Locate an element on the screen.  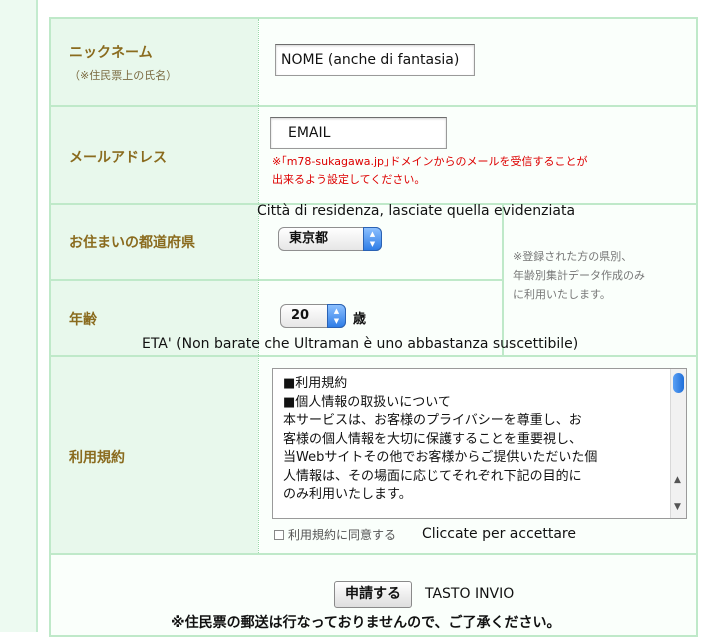
nickname-sublabel: （※住民票上の氏名） is located at coordinates (123, 75).